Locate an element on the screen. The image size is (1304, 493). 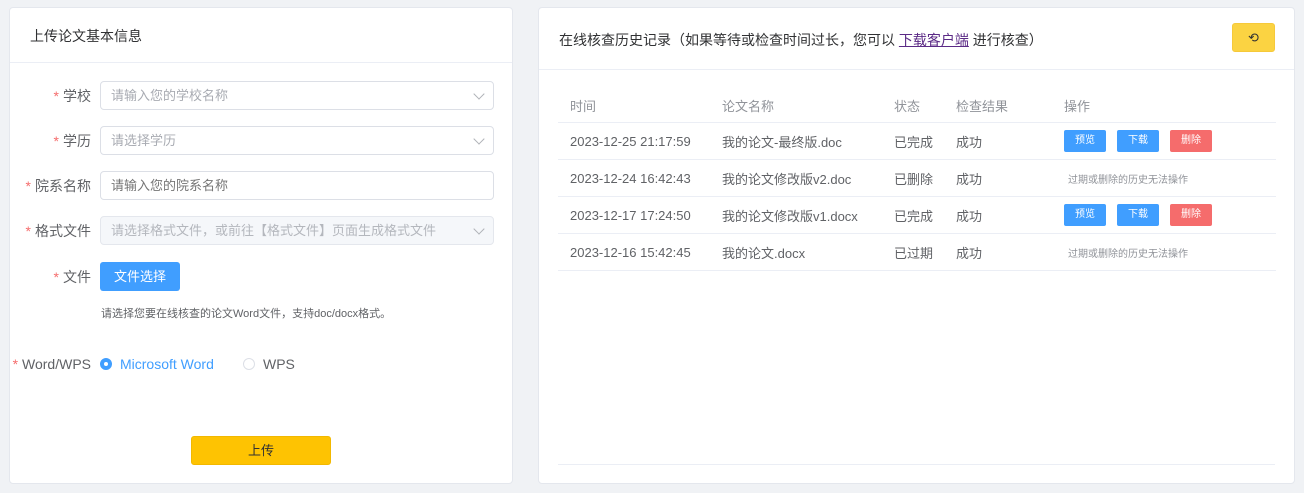
degree-select: 请选择学历 is located at coordinates (297, 140).